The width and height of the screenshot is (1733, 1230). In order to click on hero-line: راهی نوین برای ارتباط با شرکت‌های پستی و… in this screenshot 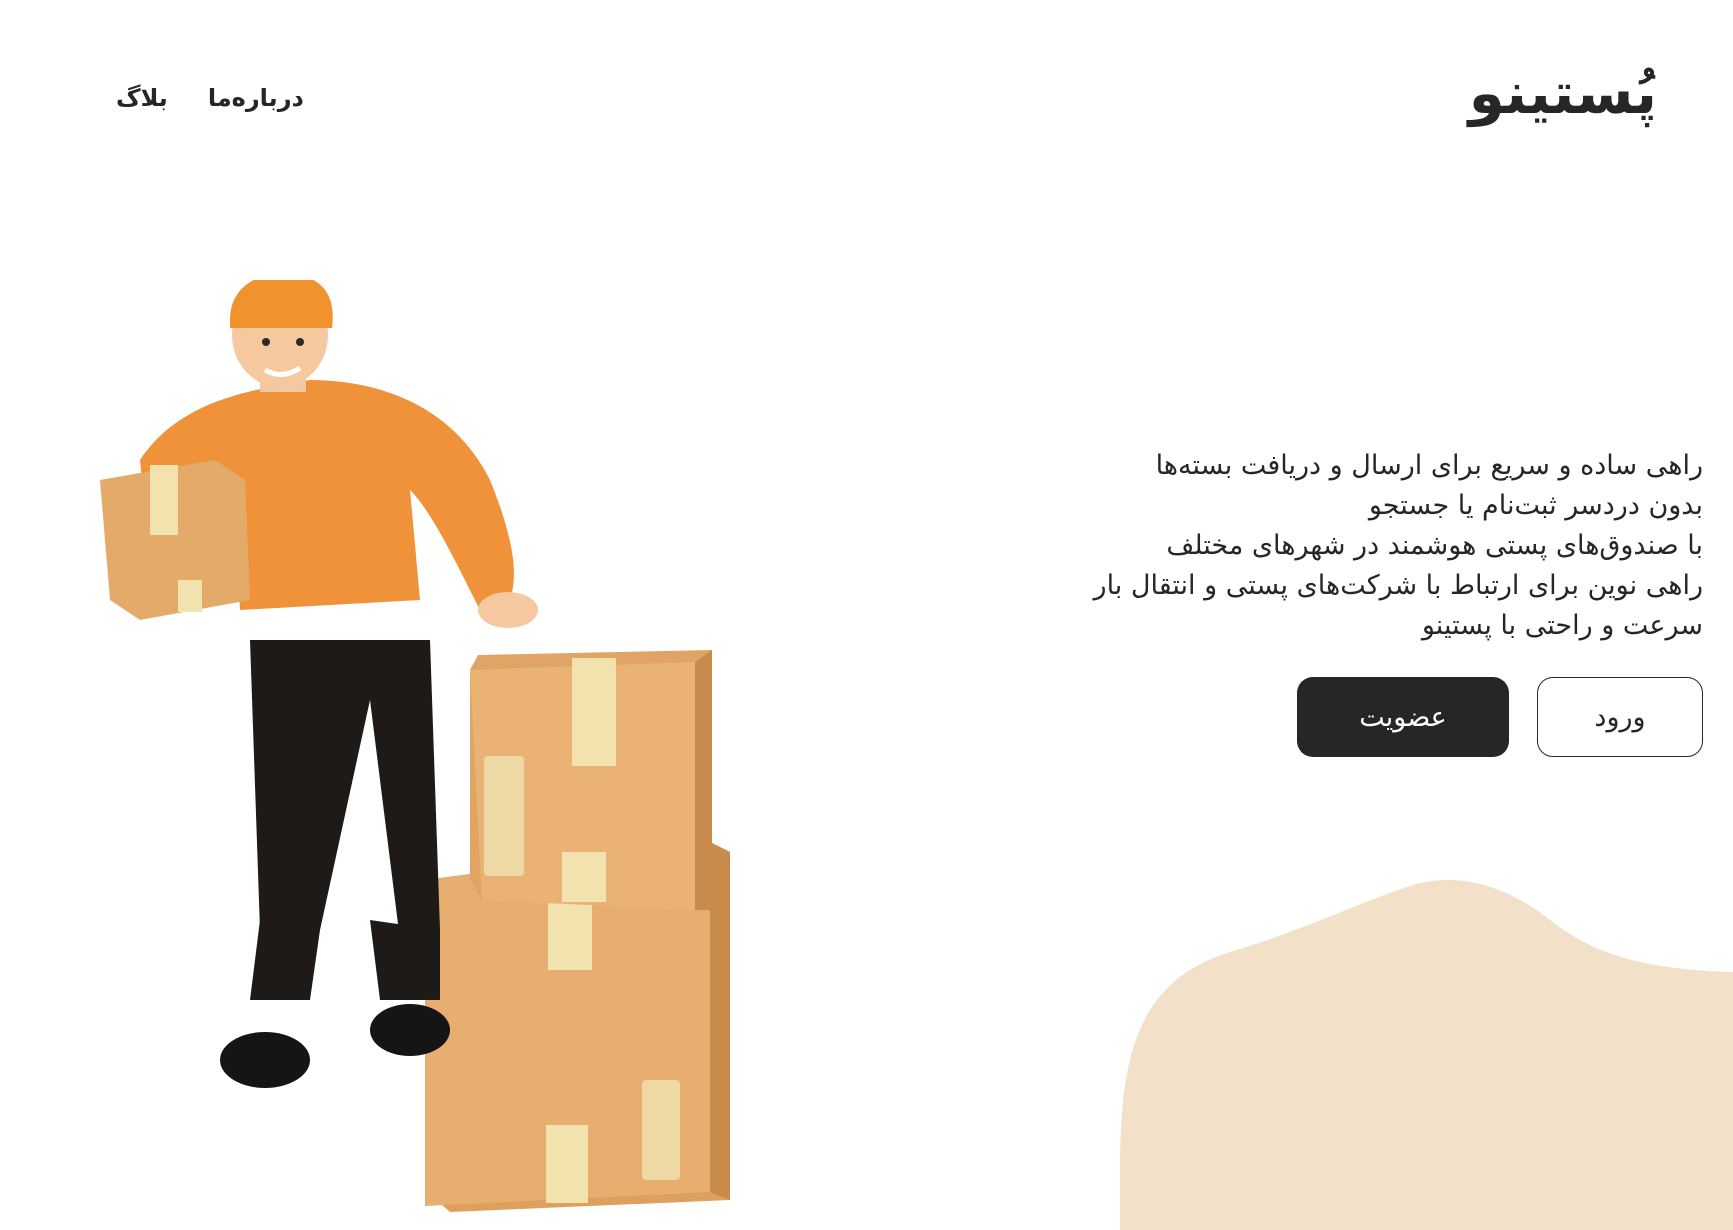, I will do `click(1398, 585)`.